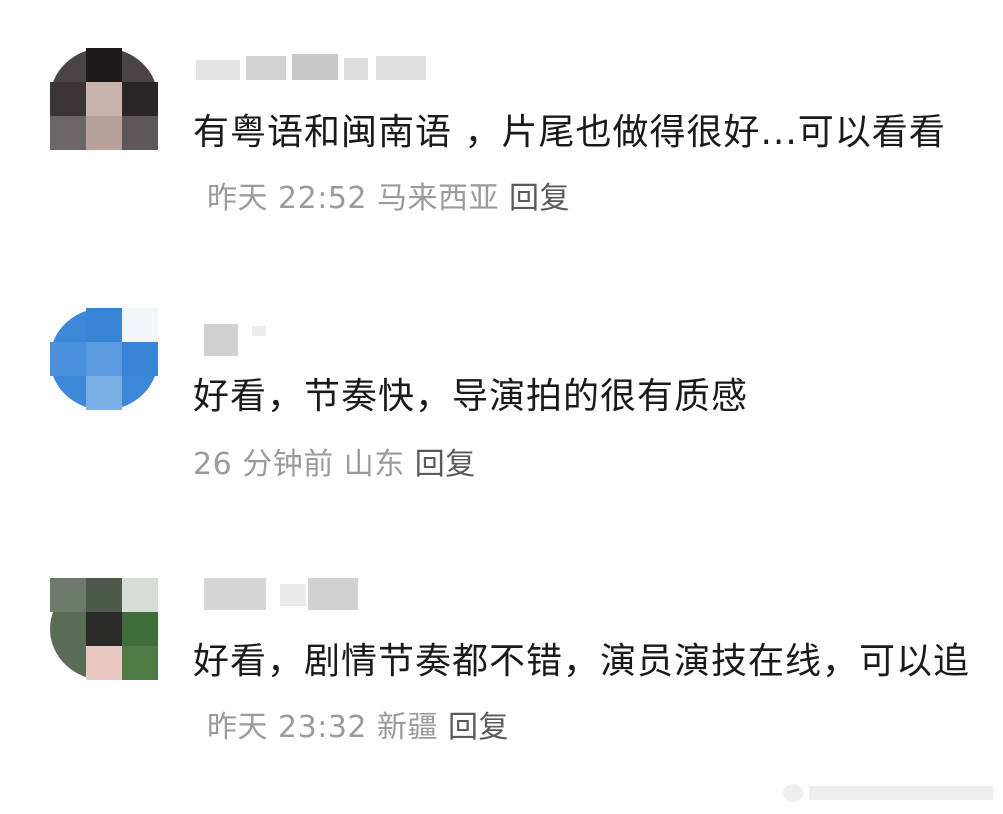 This screenshot has width=1003, height=814. Describe the element at coordinates (374, 464) in the screenshot. I see `comment-location: 山东` at that location.